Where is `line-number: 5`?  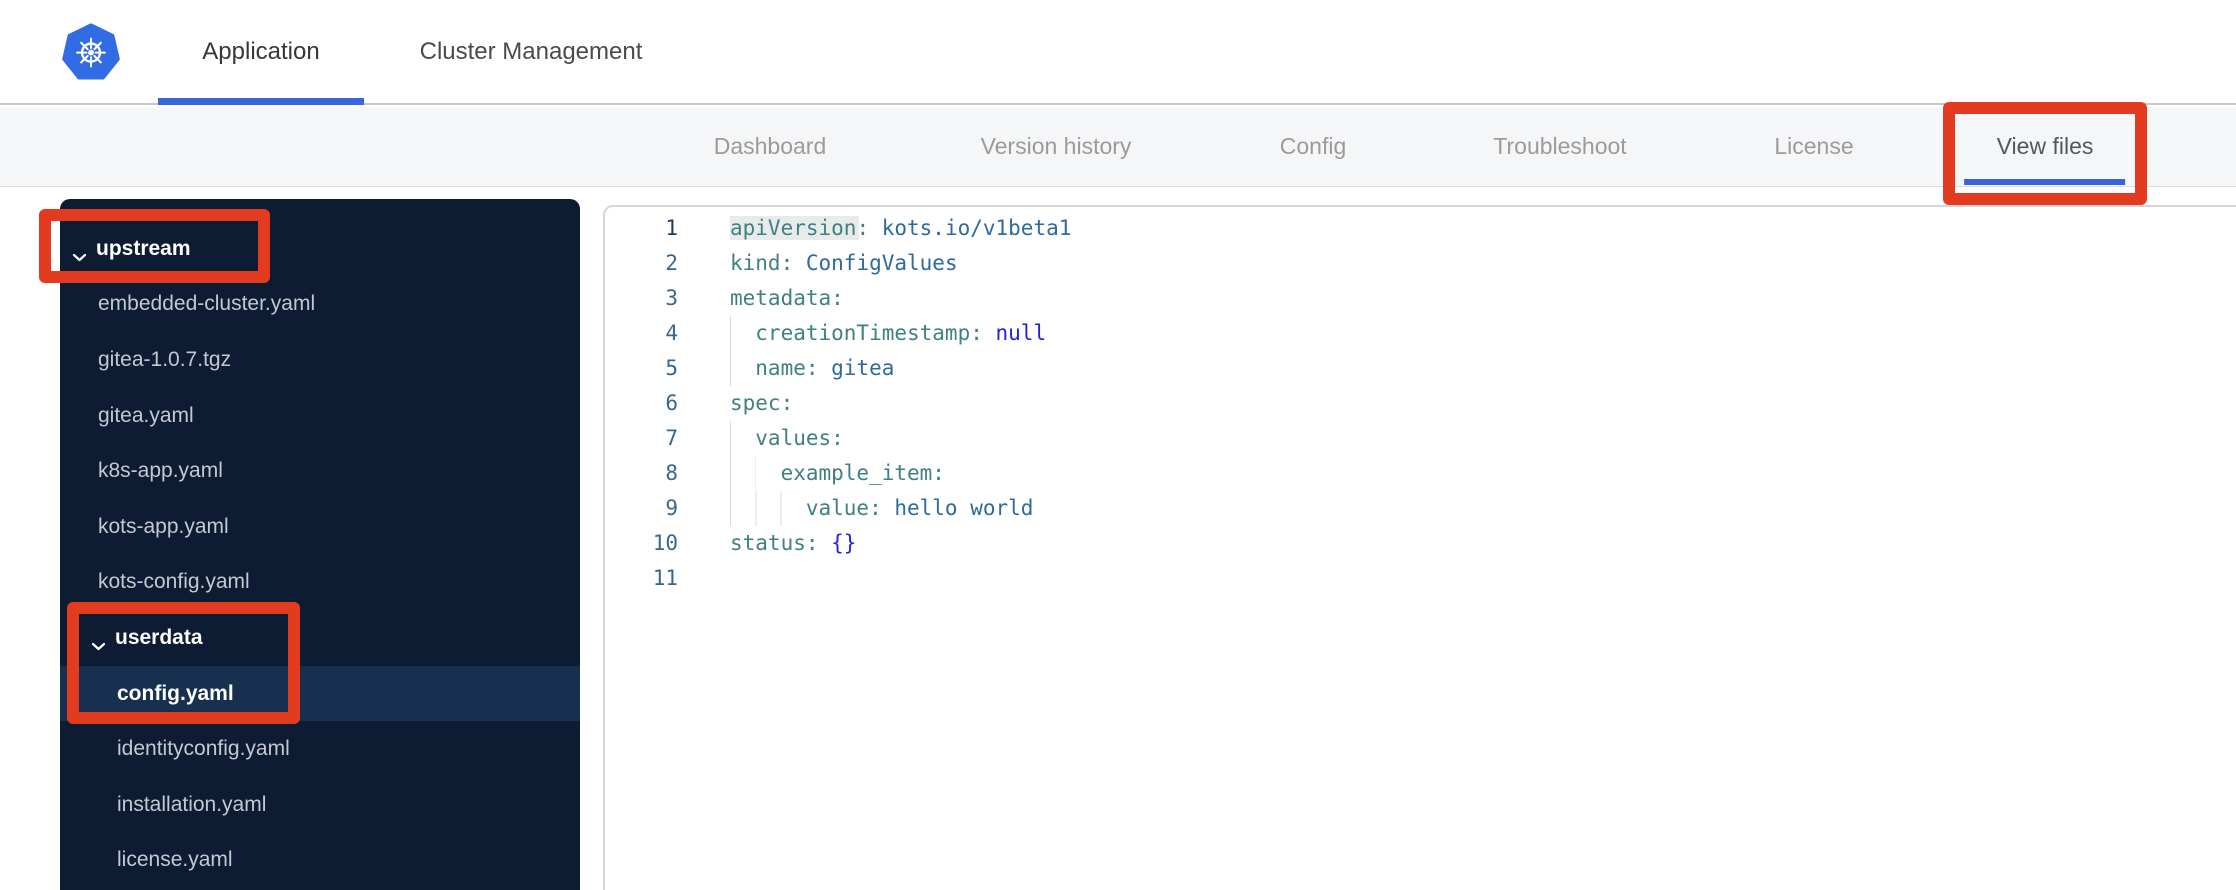 line-number: 5 is located at coordinates (671, 368).